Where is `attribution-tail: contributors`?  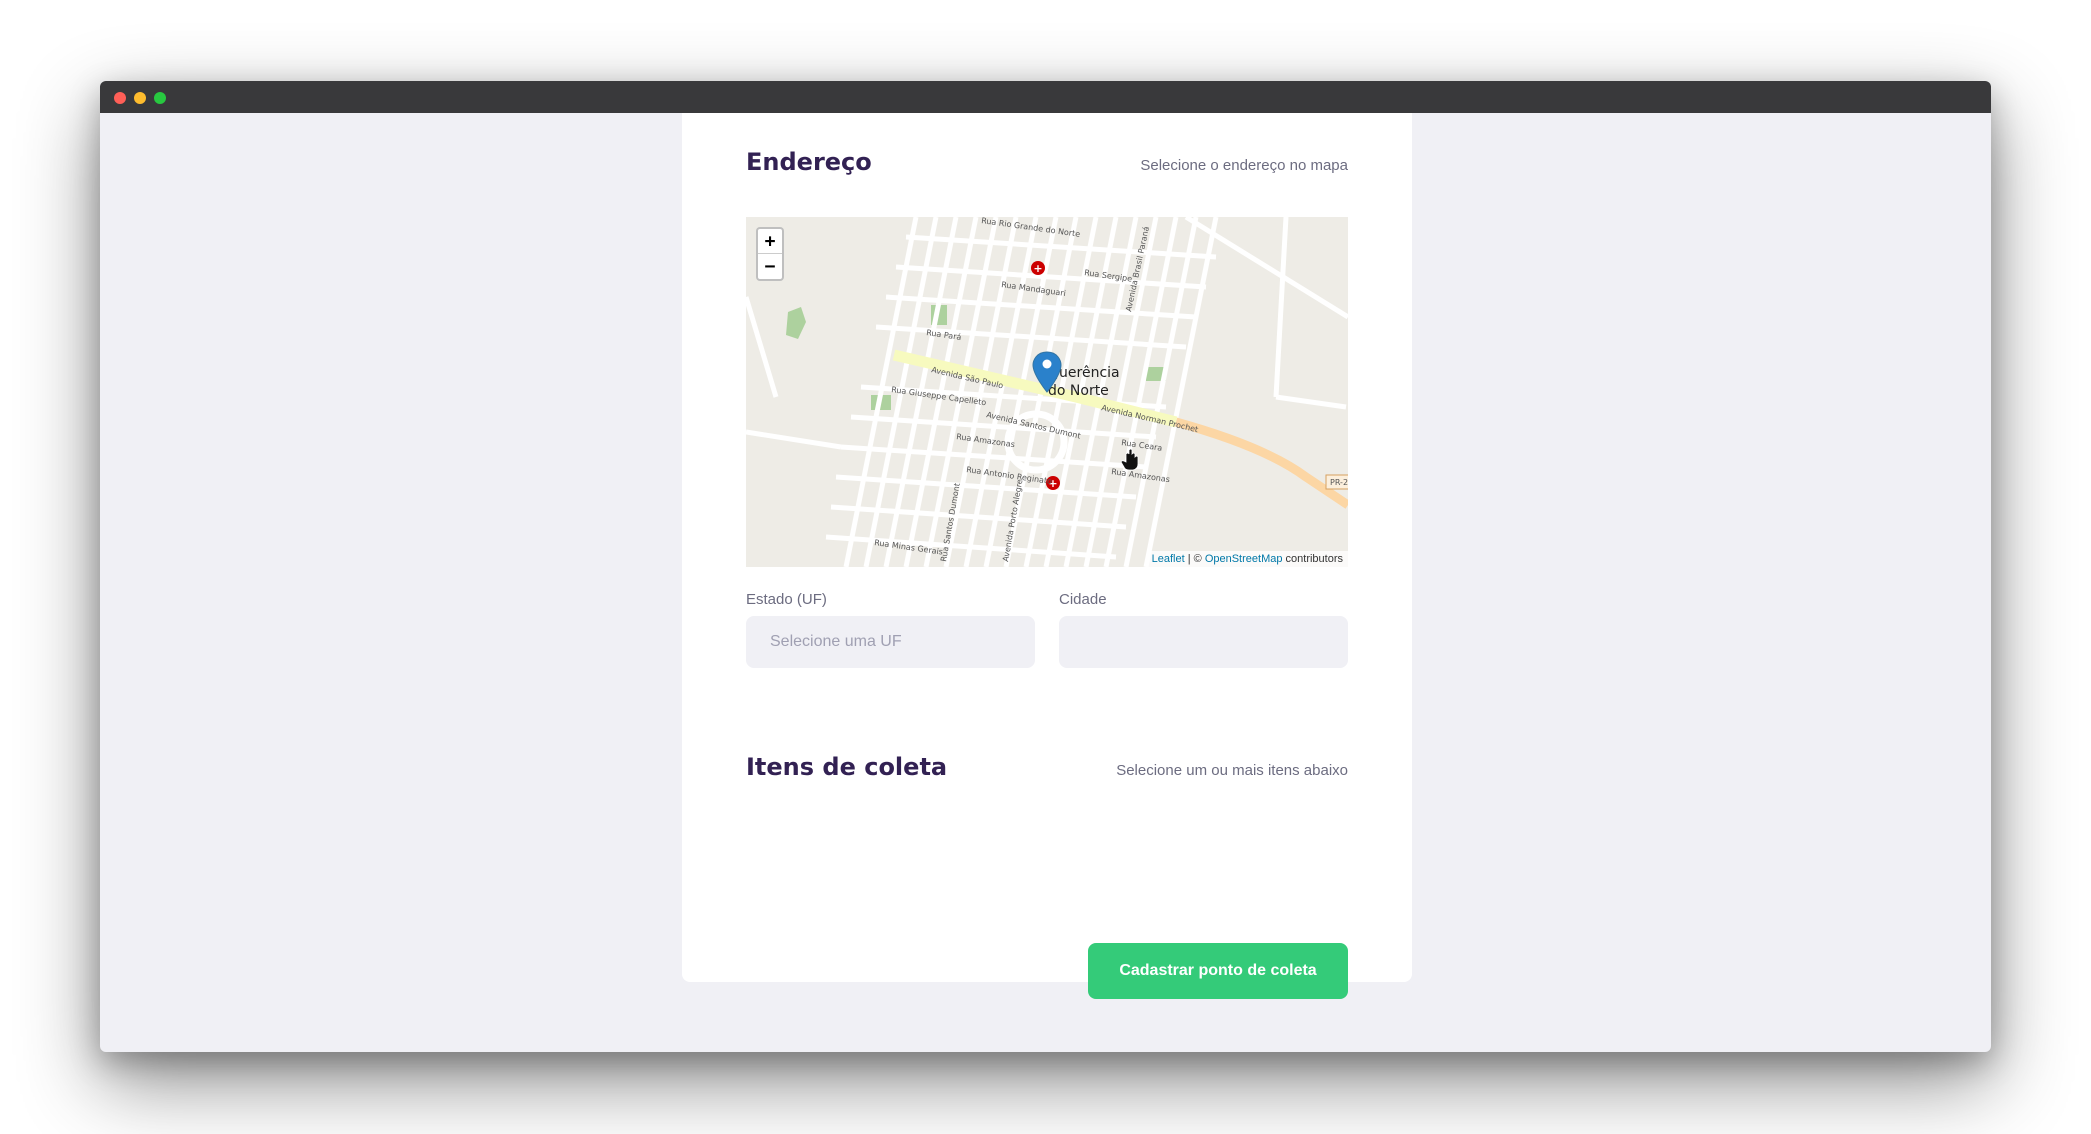 attribution-tail: contributors is located at coordinates (1312, 559).